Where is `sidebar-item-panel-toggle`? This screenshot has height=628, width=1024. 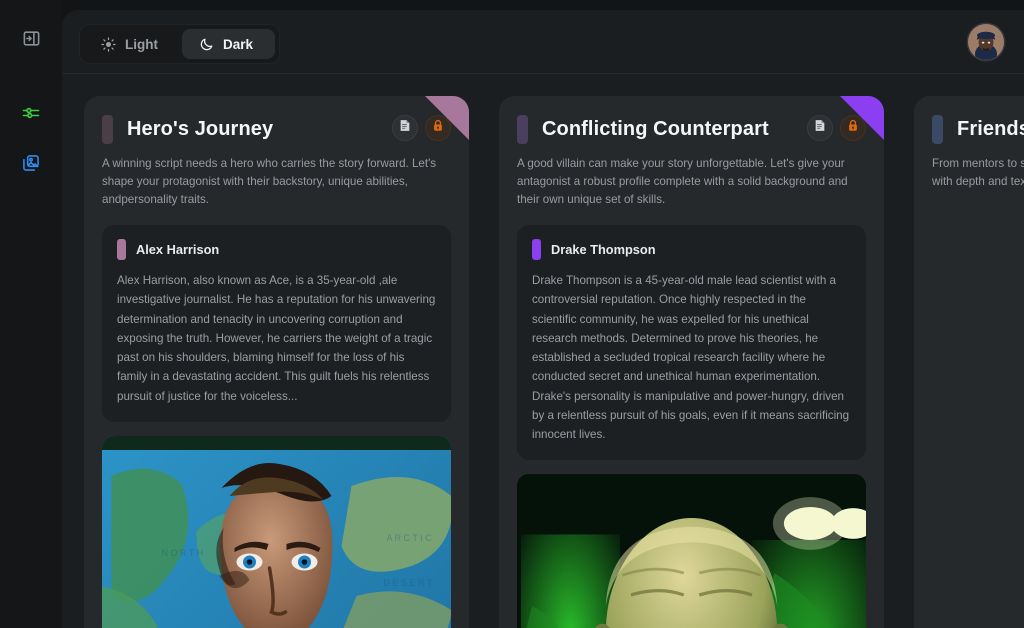
sidebar-item-panel-toggle is located at coordinates (31, 41).